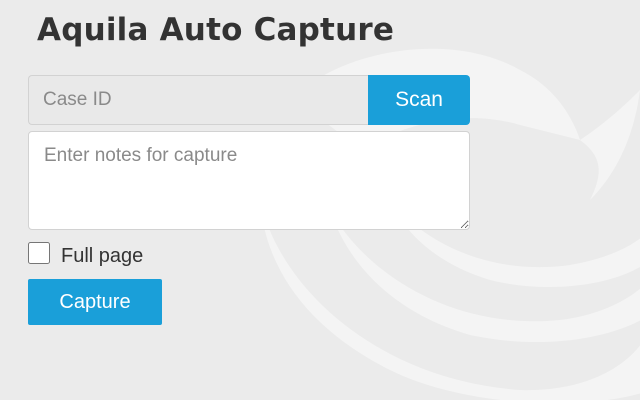 This screenshot has height=400, width=640. What do you see at coordinates (102, 256) in the screenshot?
I see `full-page-label: Full page` at bounding box center [102, 256].